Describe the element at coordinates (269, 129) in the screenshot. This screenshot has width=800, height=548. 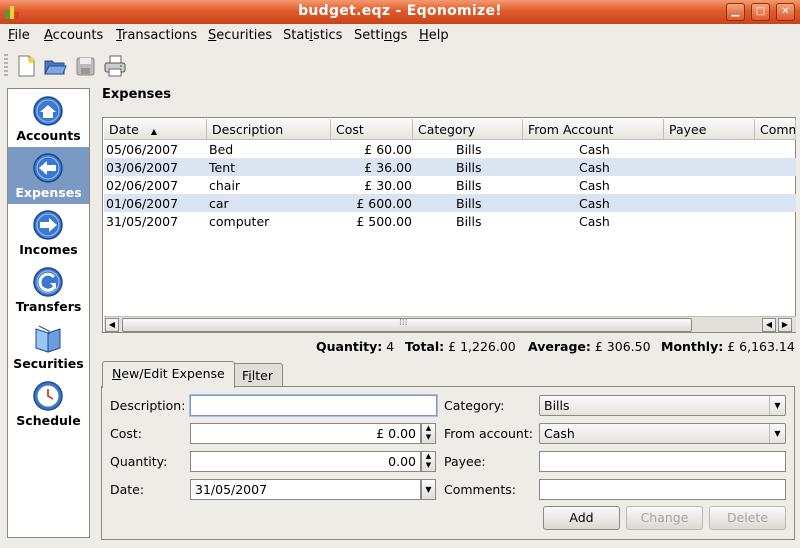
I see `column-header-description: Description` at that location.